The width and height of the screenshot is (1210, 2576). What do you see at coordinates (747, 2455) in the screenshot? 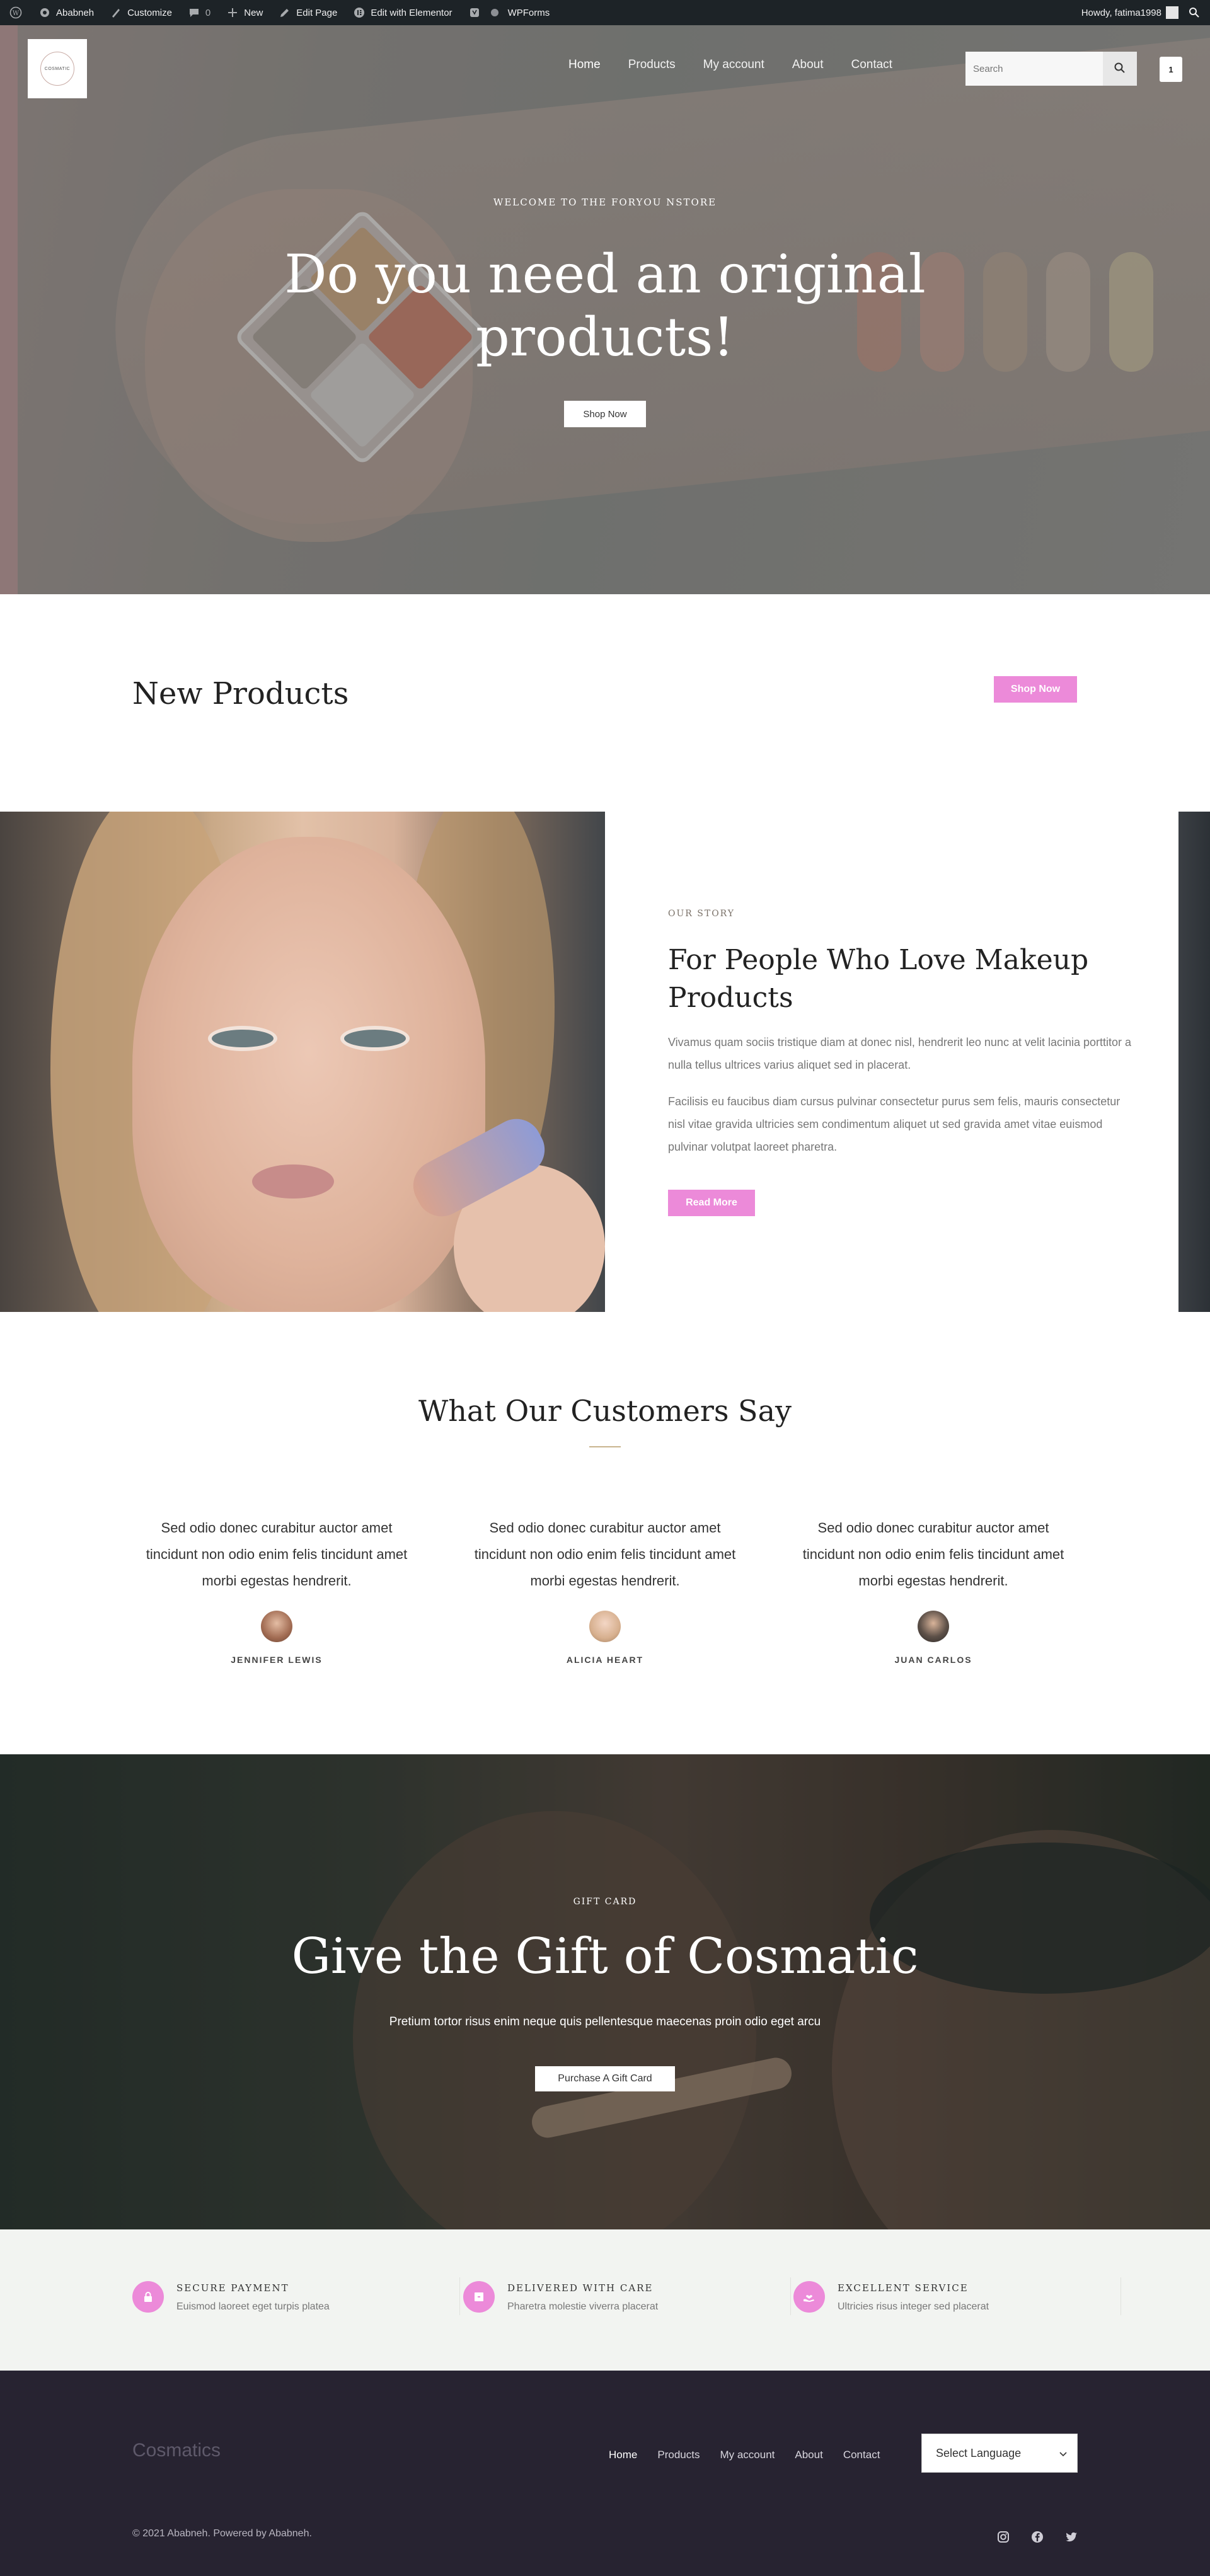
I see `footer-nav-my-account: My account` at bounding box center [747, 2455].